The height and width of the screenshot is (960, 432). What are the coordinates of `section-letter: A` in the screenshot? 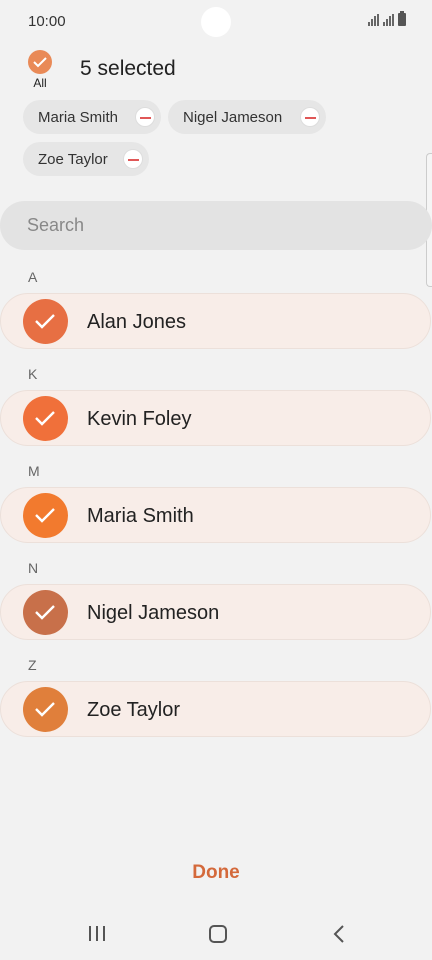 It's located at (33, 277).